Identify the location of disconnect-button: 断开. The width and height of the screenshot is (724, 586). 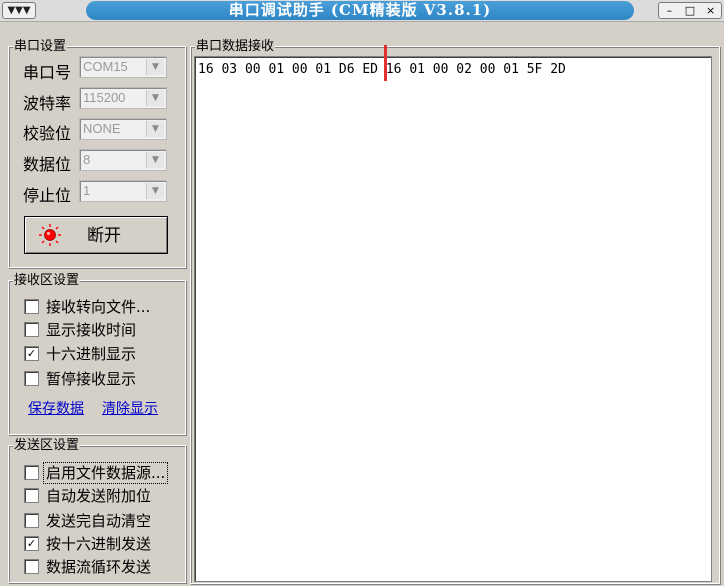
(96, 235).